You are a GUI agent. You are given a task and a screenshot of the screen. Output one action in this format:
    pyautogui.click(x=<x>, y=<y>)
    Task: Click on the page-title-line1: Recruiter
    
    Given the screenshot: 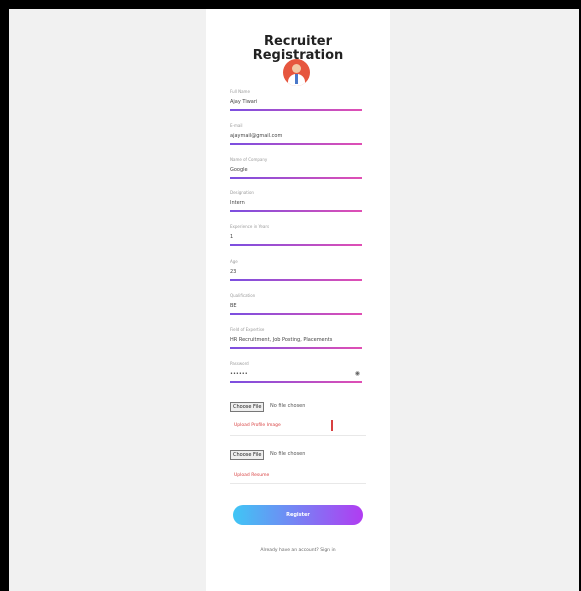 What is the action you would take?
    pyautogui.click(x=298, y=41)
    